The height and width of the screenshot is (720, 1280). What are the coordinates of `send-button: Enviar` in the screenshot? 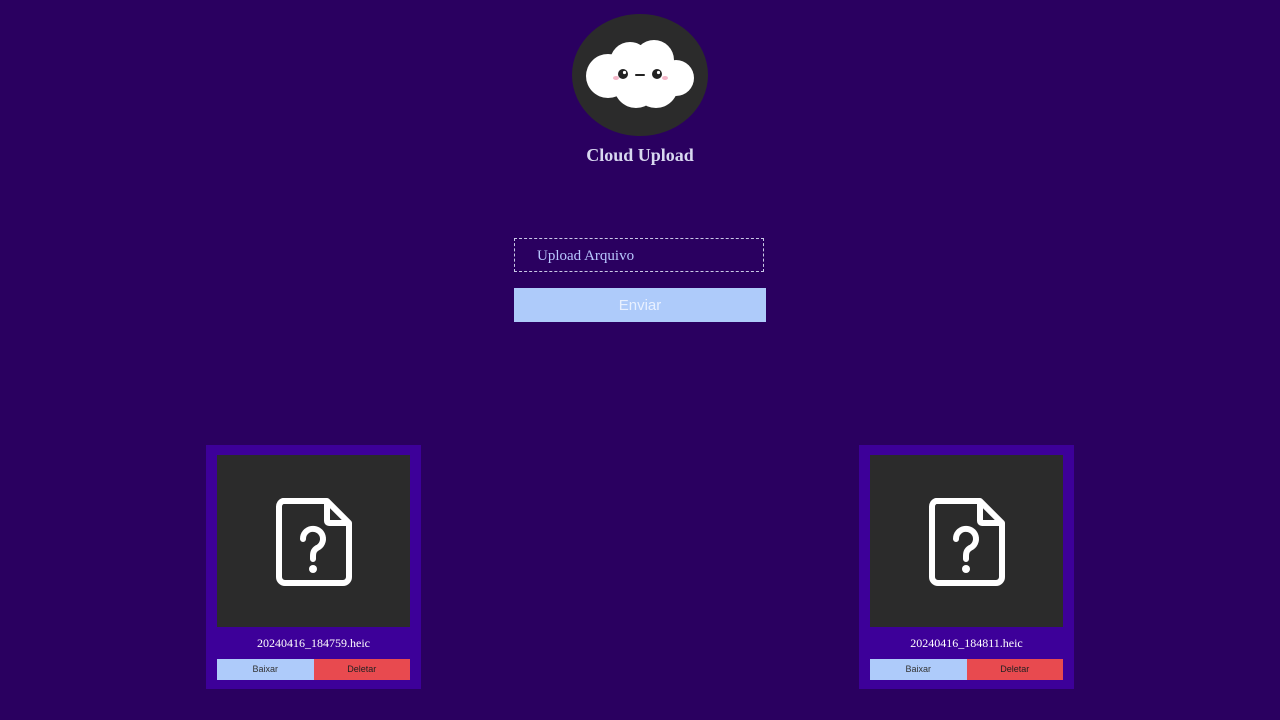 It's located at (640, 305).